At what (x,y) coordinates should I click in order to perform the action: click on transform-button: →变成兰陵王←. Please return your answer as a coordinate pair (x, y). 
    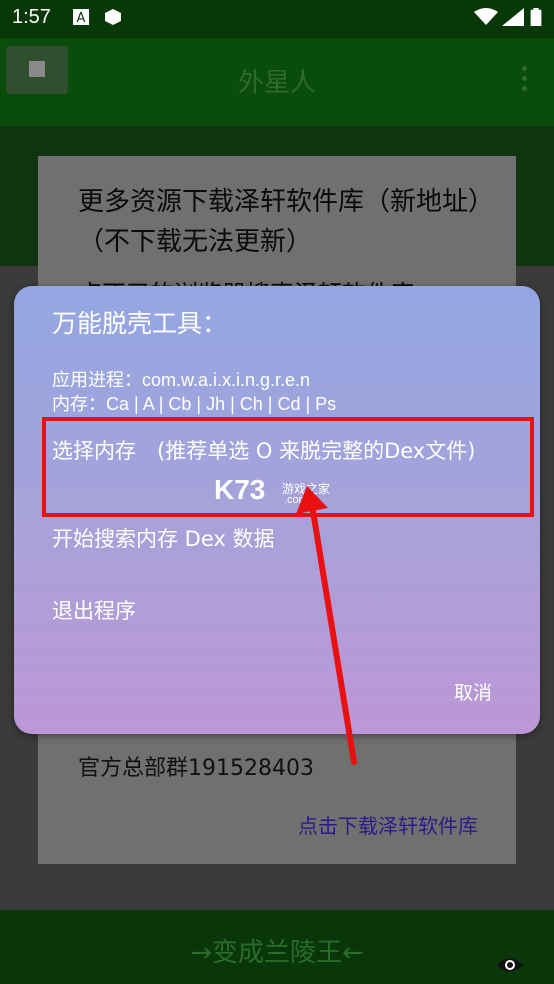
    Looking at the image, I should click on (277, 950).